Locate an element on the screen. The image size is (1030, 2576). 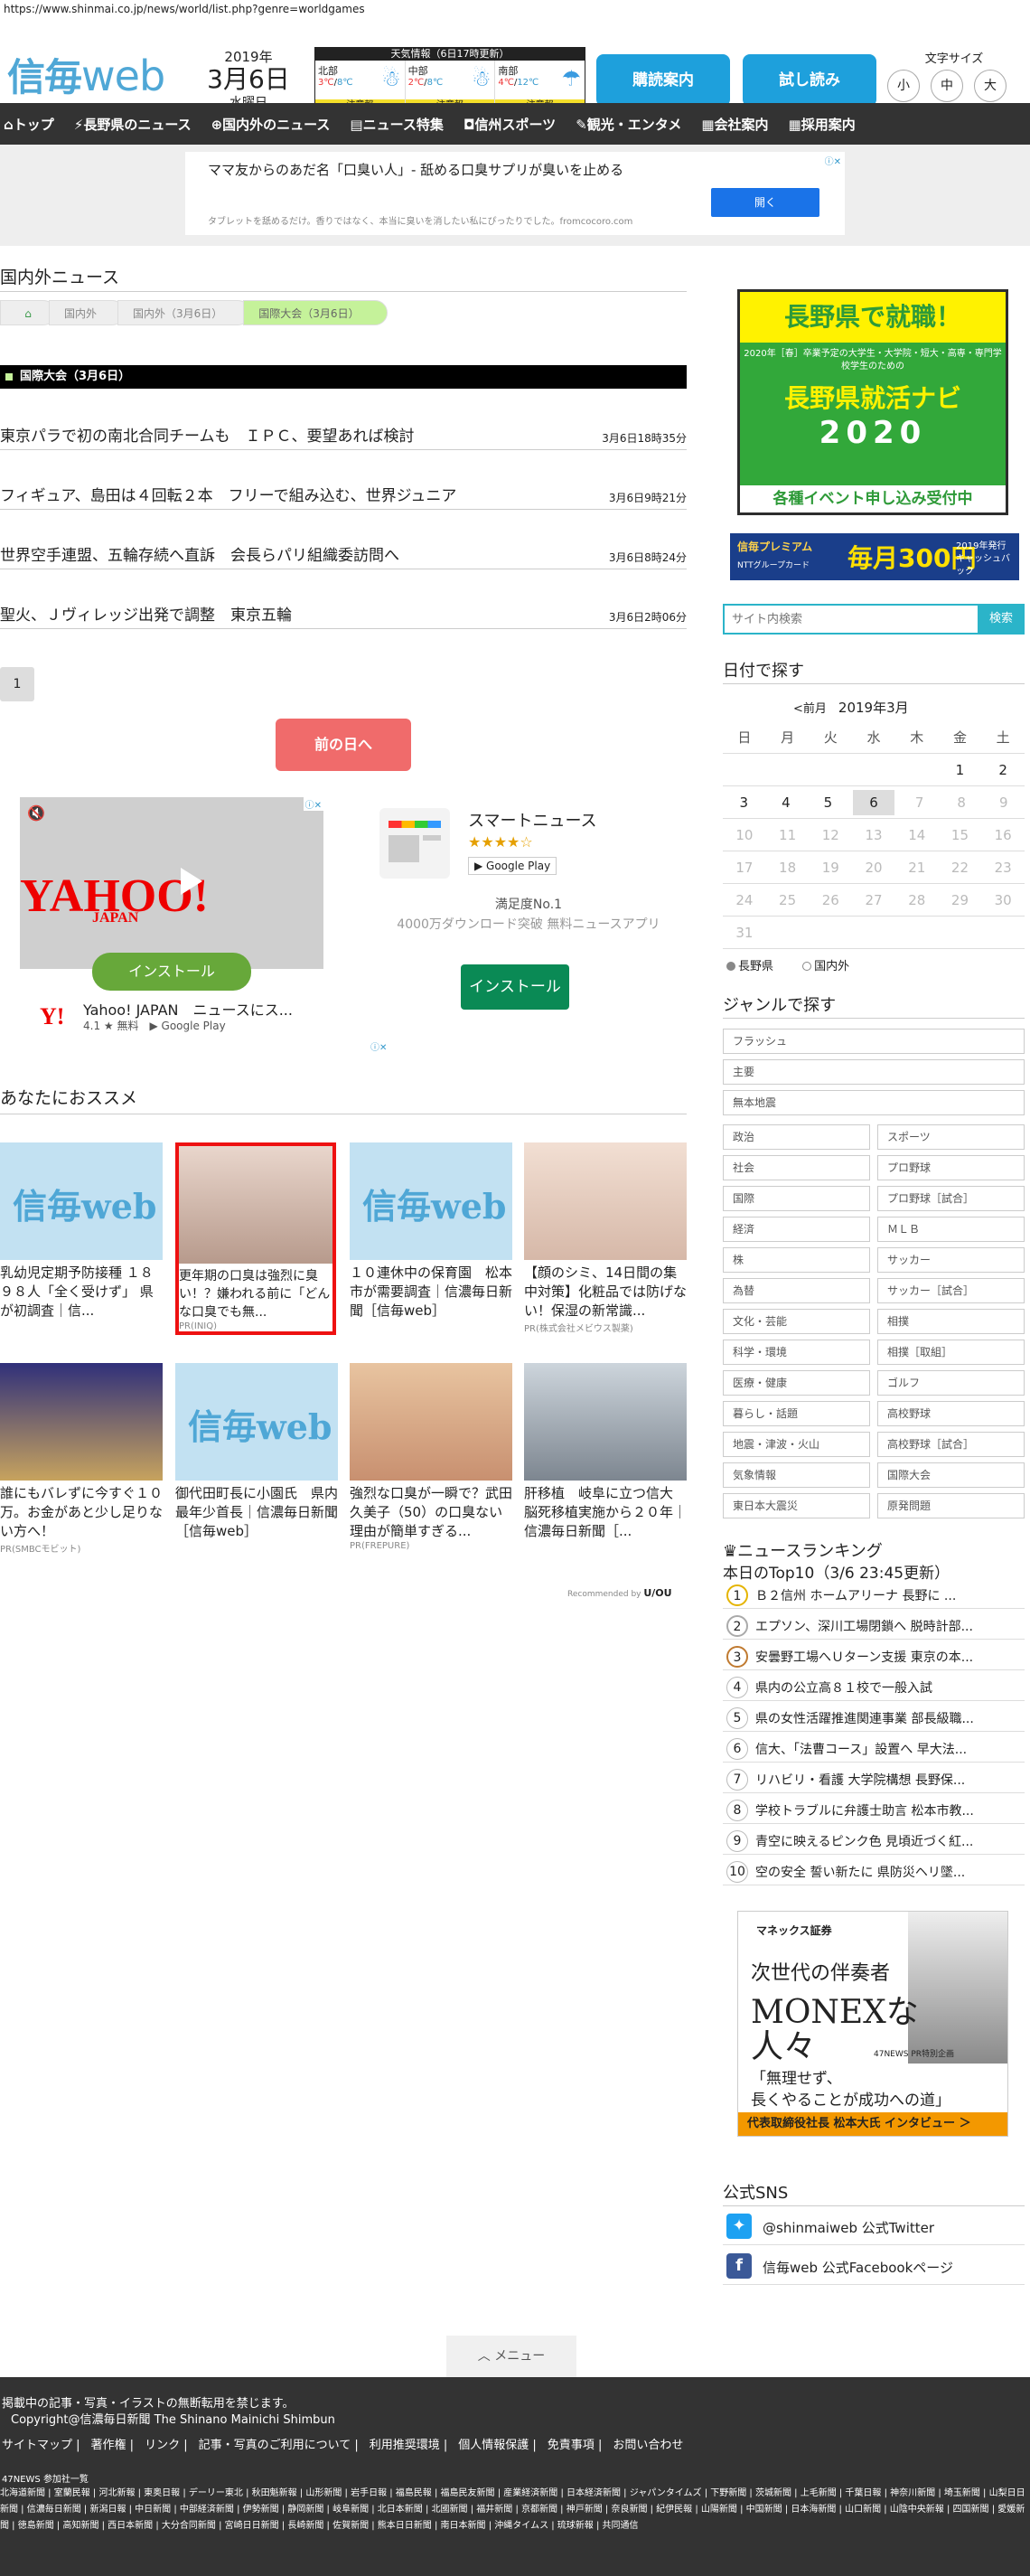
genre-item: 相撲 is located at coordinates (951, 1322).